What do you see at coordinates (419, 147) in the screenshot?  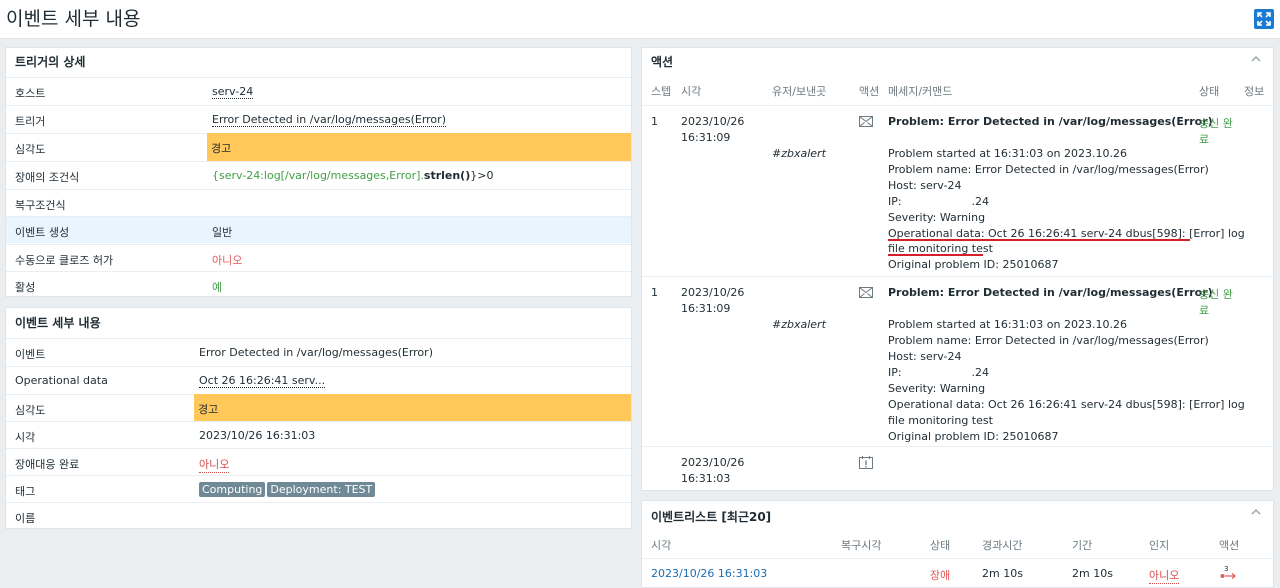 I see `severity-badge: 경고` at bounding box center [419, 147].